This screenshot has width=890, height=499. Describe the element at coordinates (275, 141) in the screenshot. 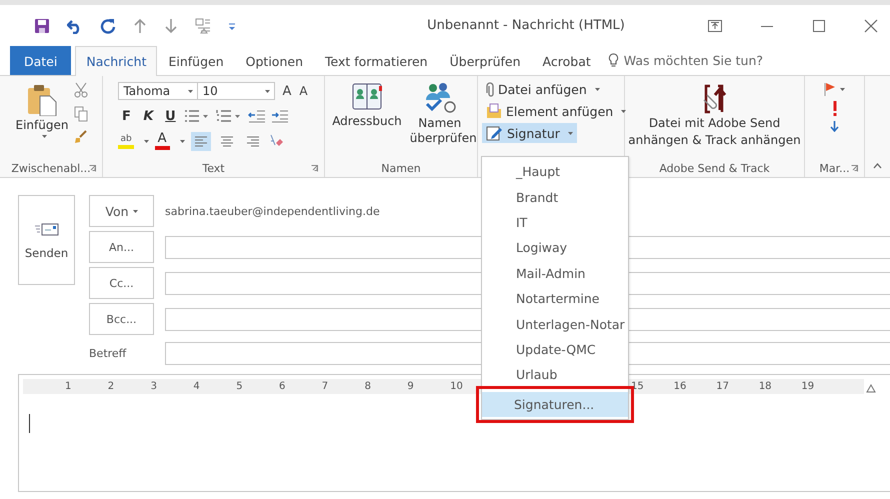

I see `clear-formatting-icon` at that location.